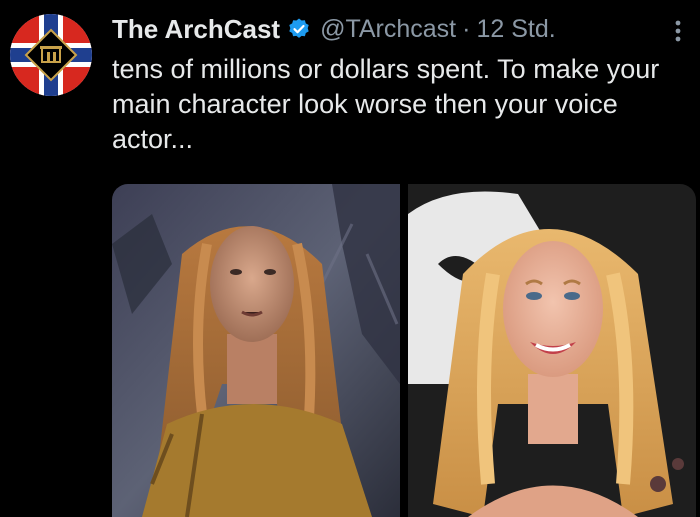 The height and width of the screenshot is (517, 700). I want to click on tweet-header: The ArchCast @TArchcast · 12 Std., so click(334, 29).